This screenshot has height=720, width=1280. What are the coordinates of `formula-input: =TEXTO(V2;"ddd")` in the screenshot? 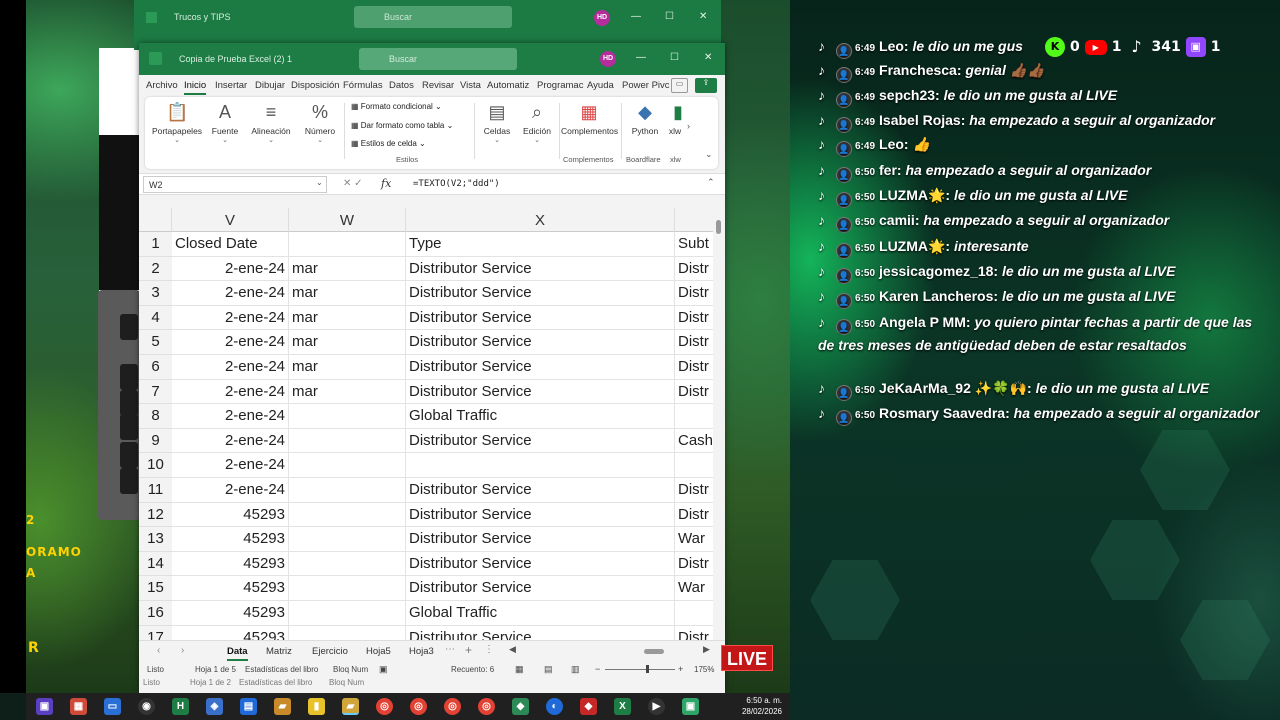 It's located at (456, 184).